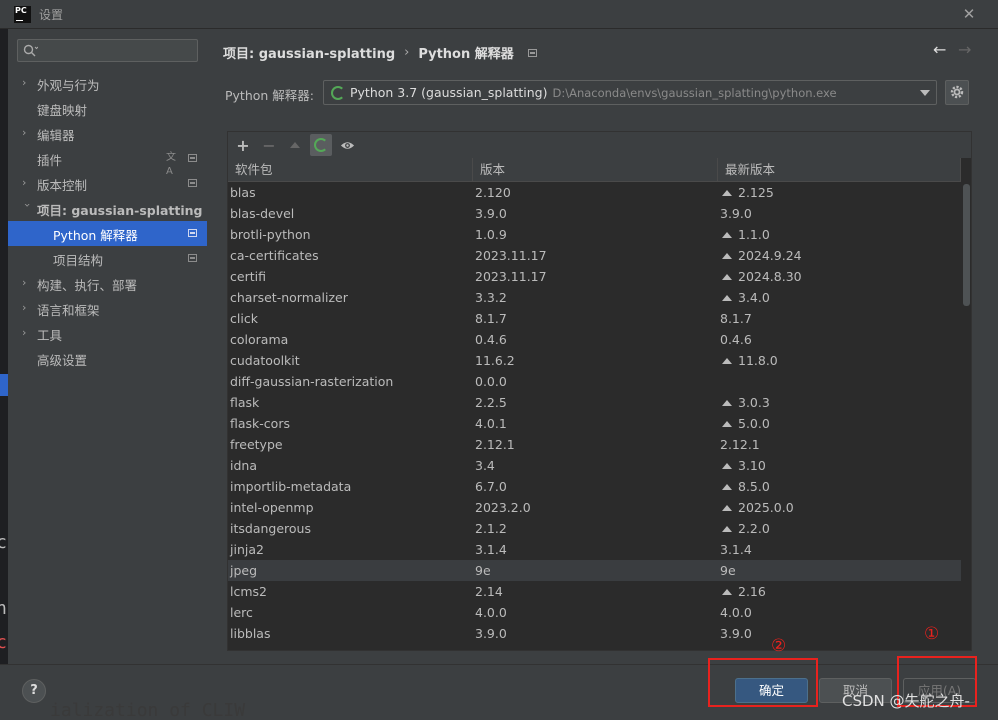 This screenshot has height=720, width=998. What do you see at coordinates (493, 192) in the screenshot?
I see `package-version: 2.120` at bounding box center [493, 192].